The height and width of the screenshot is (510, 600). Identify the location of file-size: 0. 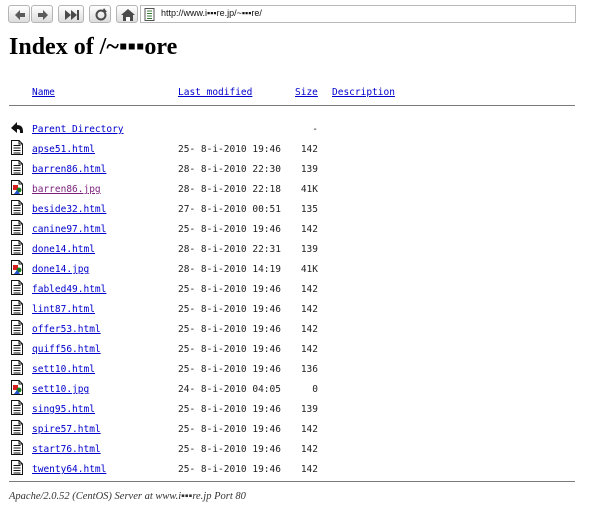
(315, 389).